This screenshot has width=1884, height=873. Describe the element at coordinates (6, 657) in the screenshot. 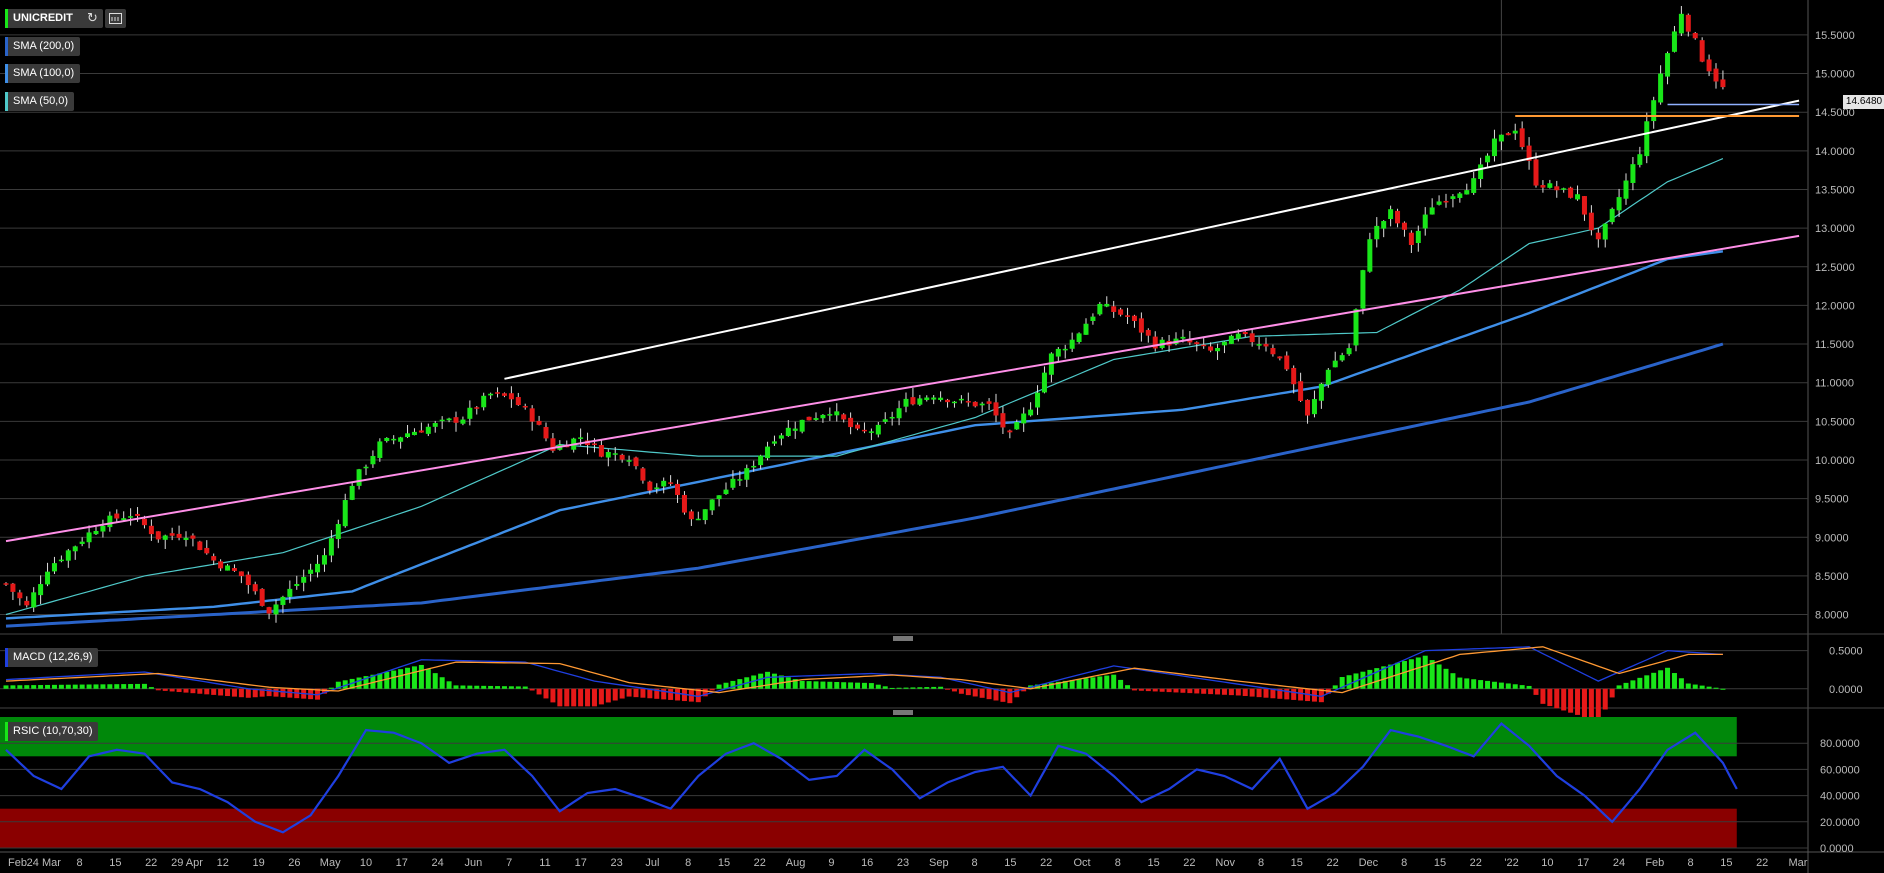

I see `macd-color-mark` at that location.